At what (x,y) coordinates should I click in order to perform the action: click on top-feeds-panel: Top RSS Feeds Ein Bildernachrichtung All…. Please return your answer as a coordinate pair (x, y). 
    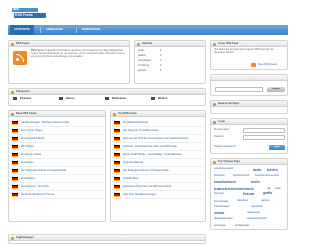
    Looking at the image, I should click on (158, 166).